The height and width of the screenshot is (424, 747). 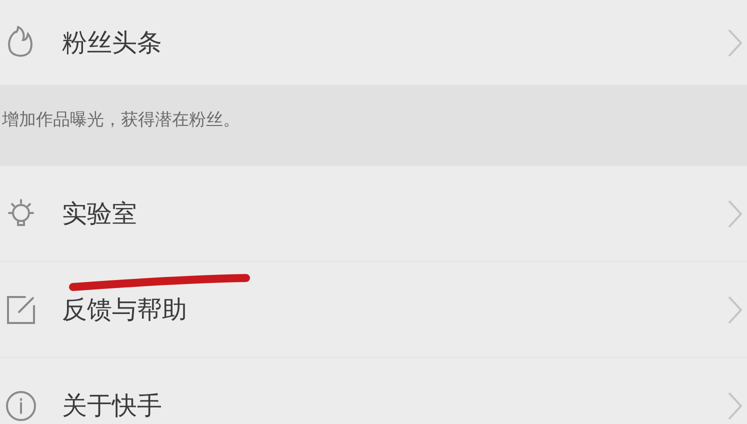 I want to click on menu-label: 关于快手, so click(x=112, y=406).